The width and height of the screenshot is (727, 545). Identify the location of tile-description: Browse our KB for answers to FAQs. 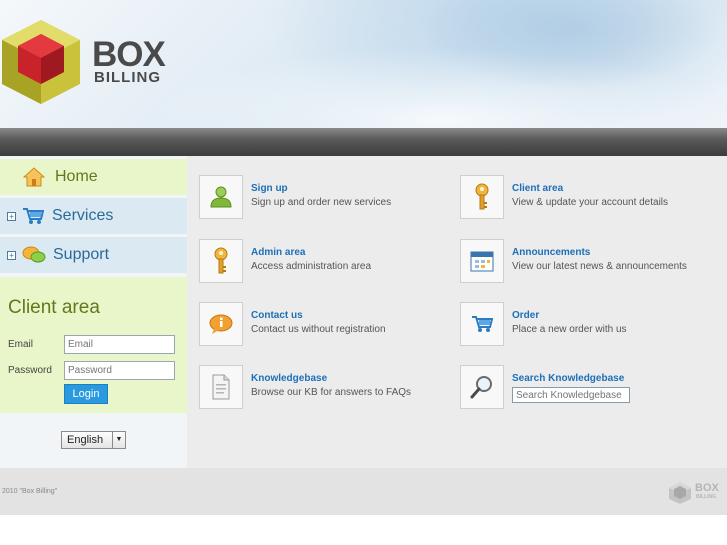
(331, 392).